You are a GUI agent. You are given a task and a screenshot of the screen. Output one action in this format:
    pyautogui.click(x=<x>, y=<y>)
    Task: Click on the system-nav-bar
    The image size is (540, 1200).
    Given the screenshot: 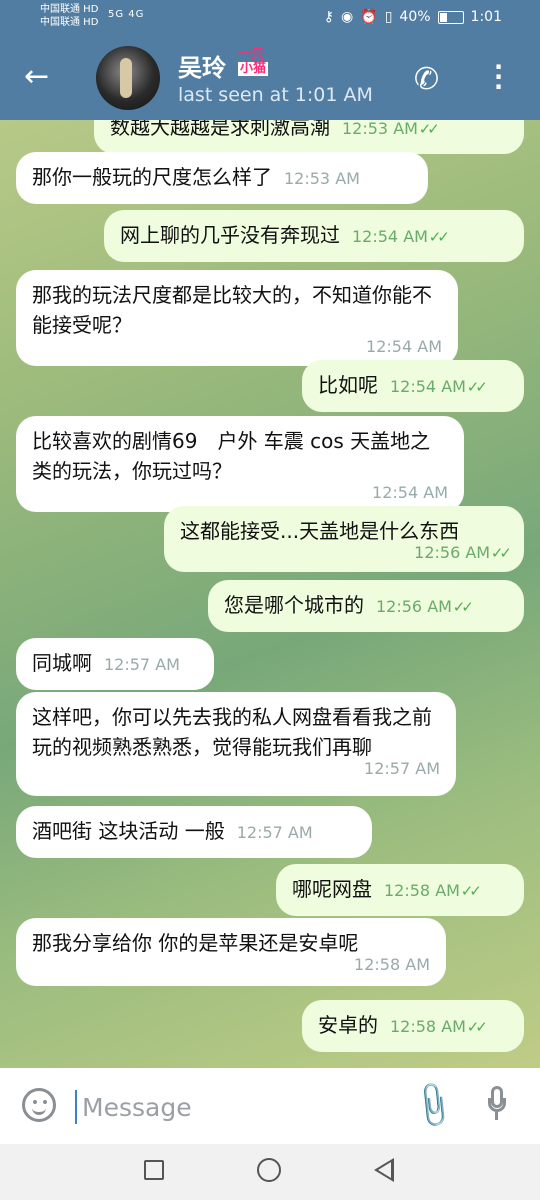 What is the action you would take?
    pyautogui.click(x=270, y=1172)
    